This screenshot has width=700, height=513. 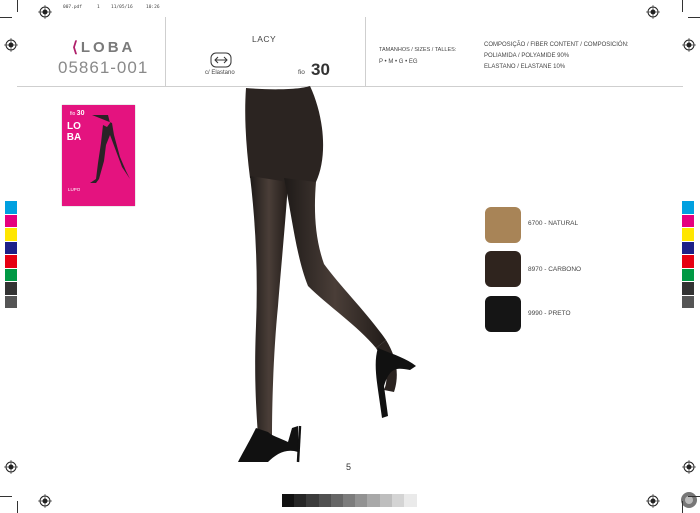 I want to click on swatch-natural-label: 6700 - NATURAL, so click(x=553, y=223).